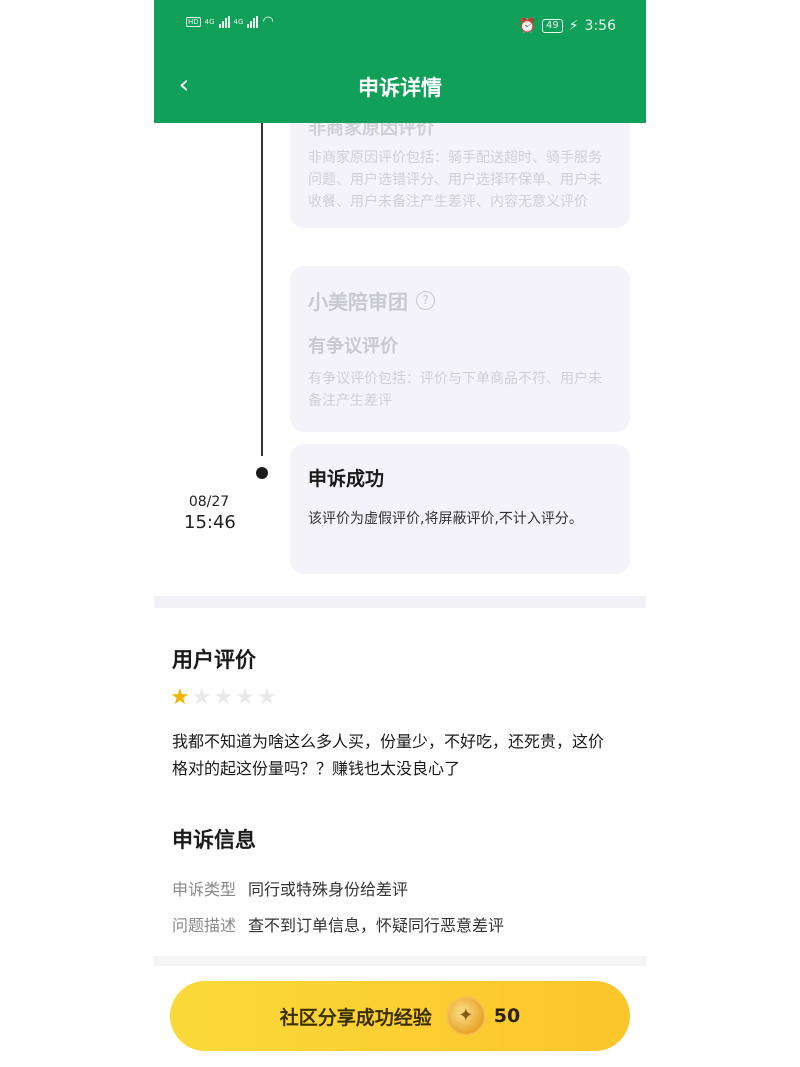  I want to click on timeline-line, so click(262, 289).